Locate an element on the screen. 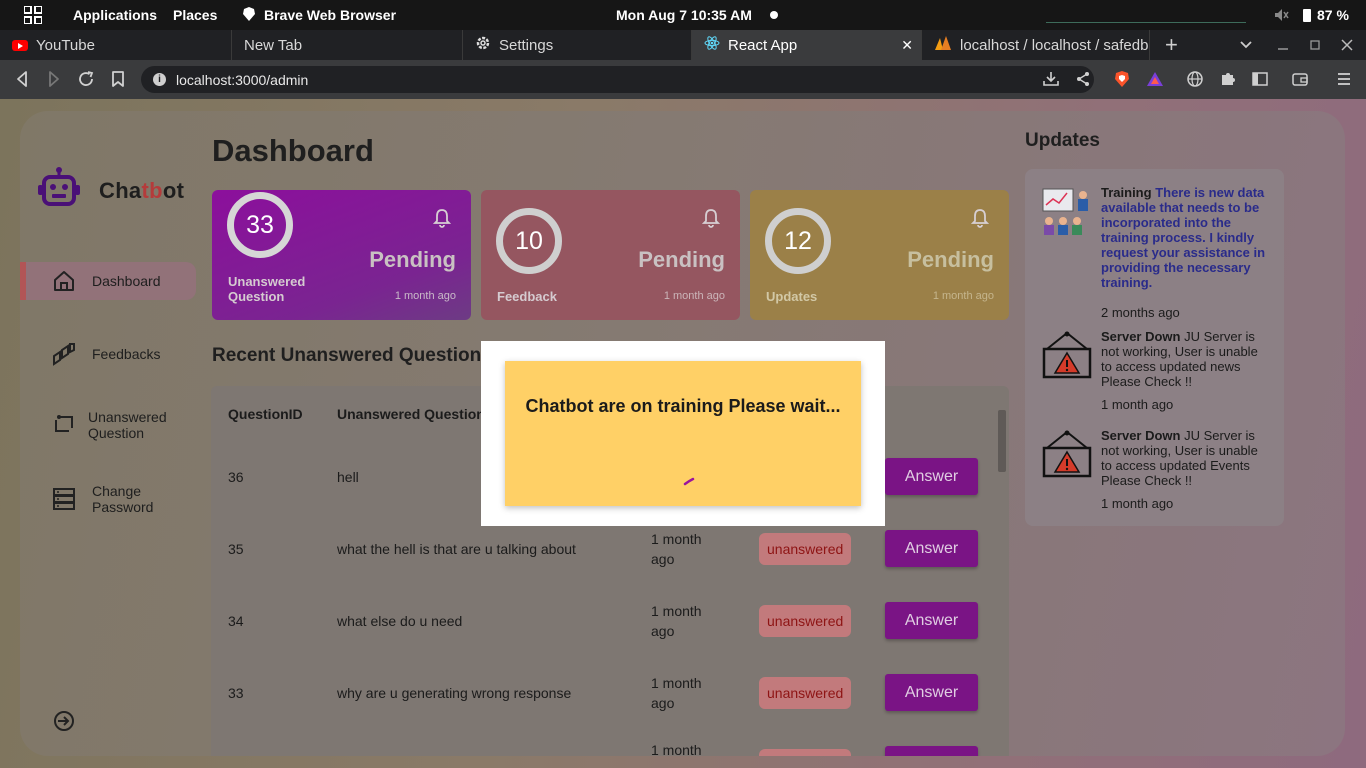 The image size is (1366, 768). question-id: 36 is located at coordinates (236, 477).